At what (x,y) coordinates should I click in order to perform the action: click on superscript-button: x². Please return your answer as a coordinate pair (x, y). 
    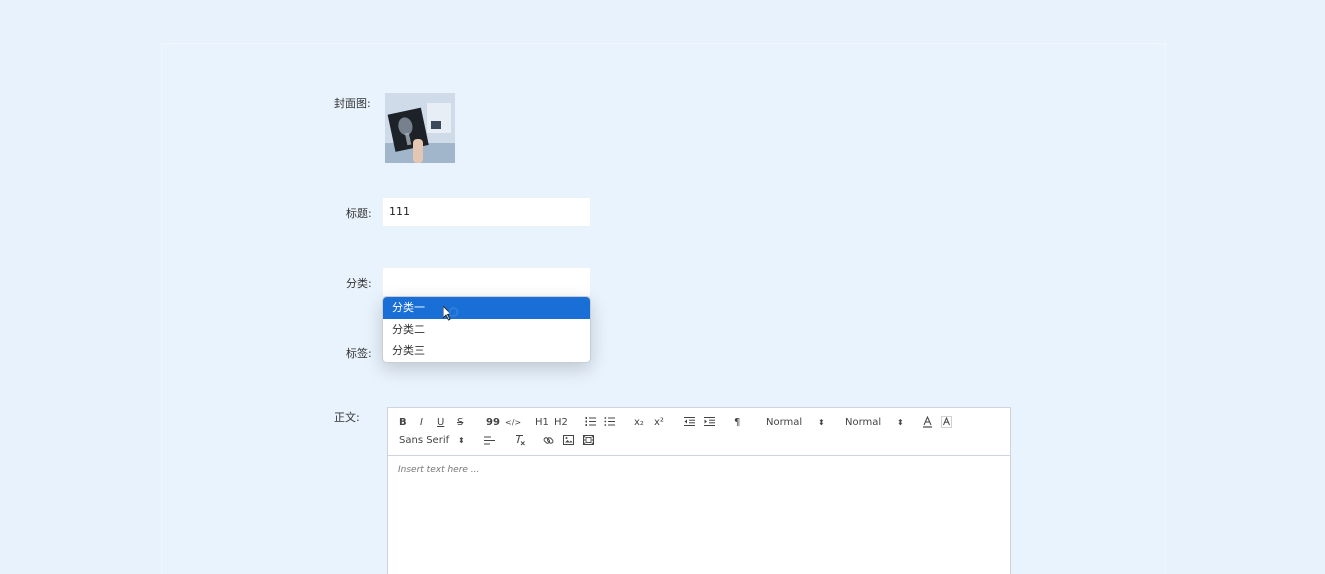
    Looking at the image, I should click on (659, 423).